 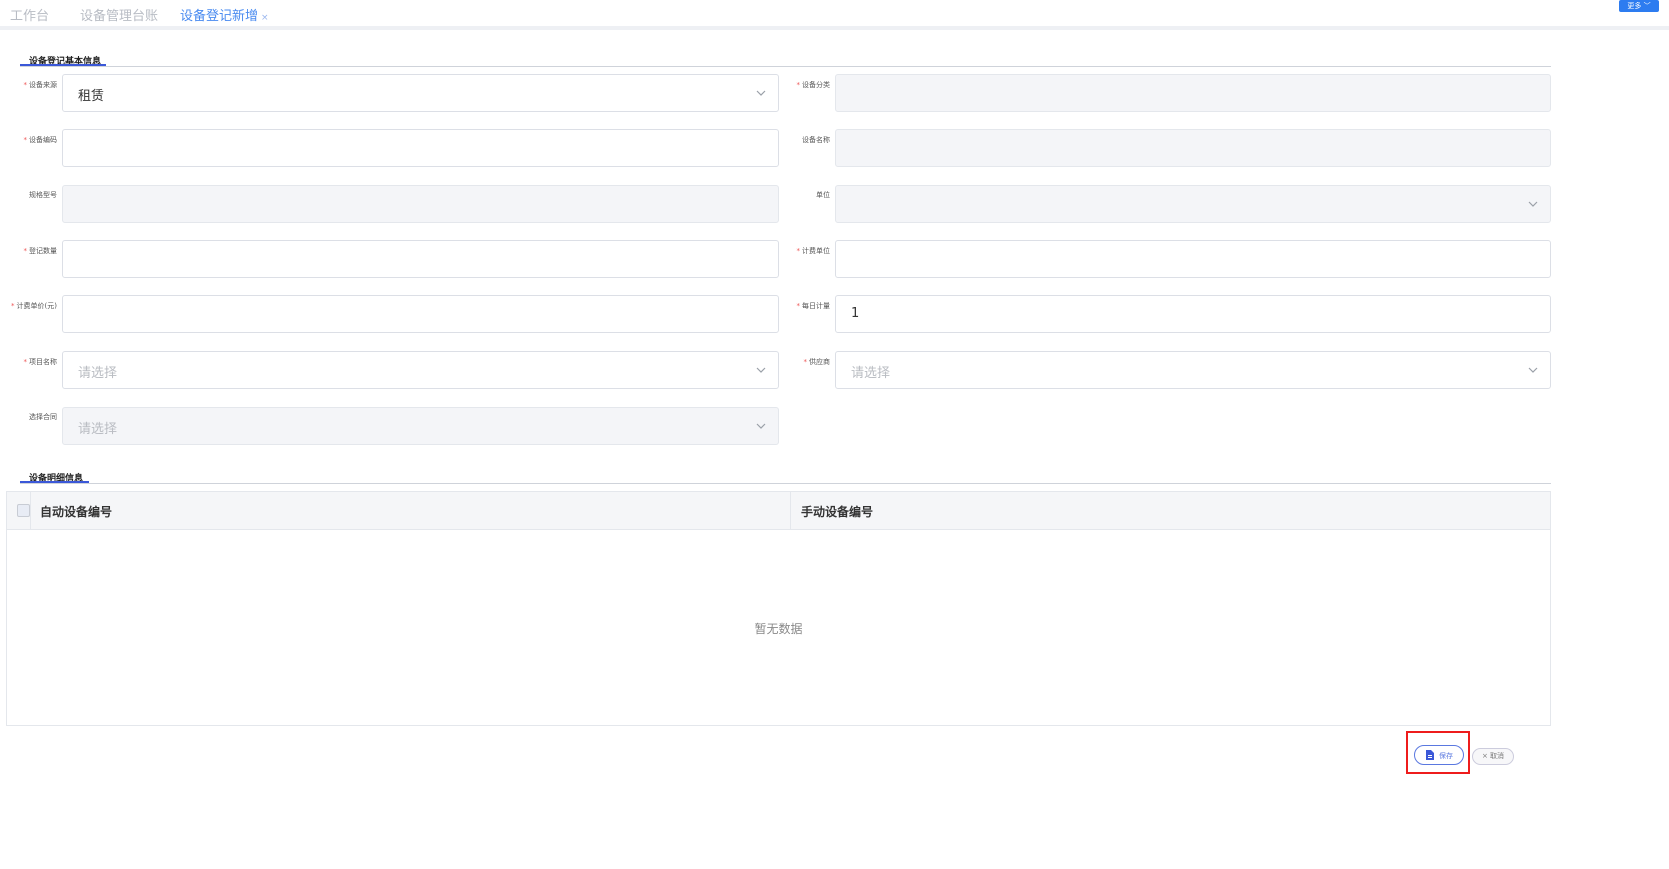 What do you see at coordinates (420, 93) in the screenshot?
I see `source-select: 租赁` at bounding box center [420, 93].